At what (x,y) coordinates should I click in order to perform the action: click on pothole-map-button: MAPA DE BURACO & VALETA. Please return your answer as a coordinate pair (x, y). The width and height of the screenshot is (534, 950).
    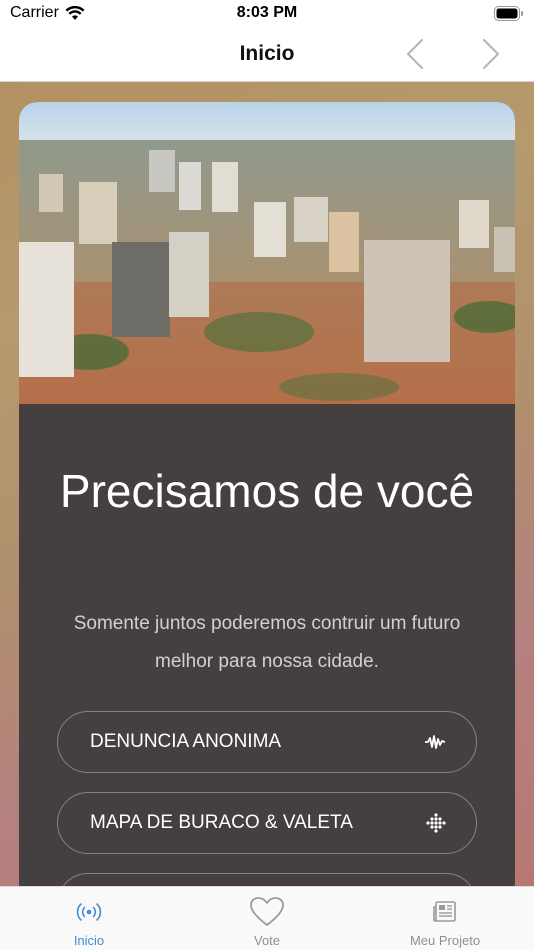
    Looking at the image, I should click on (267, 823).